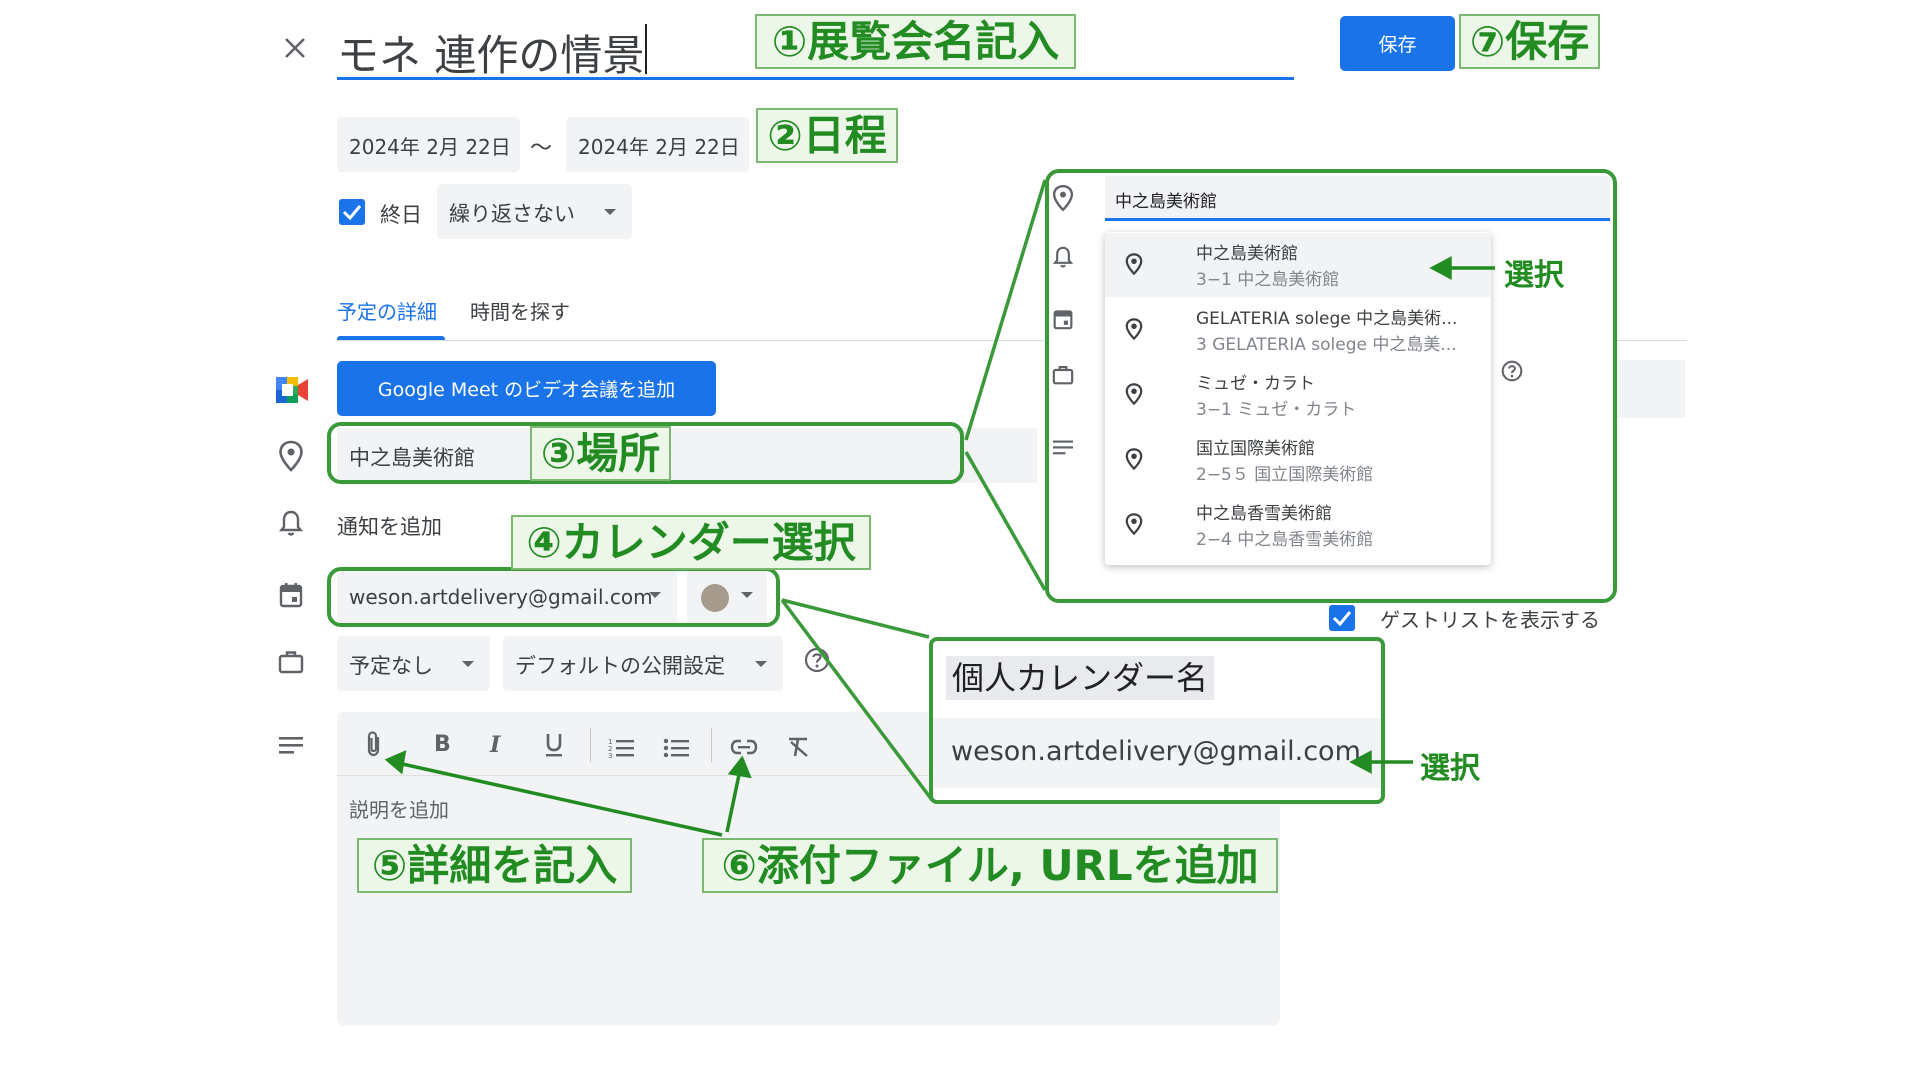 The width and height of the screenshot is (1920, 1080). I want to click on annotation-step4: ④カレンダー選択, so click(691, 542).